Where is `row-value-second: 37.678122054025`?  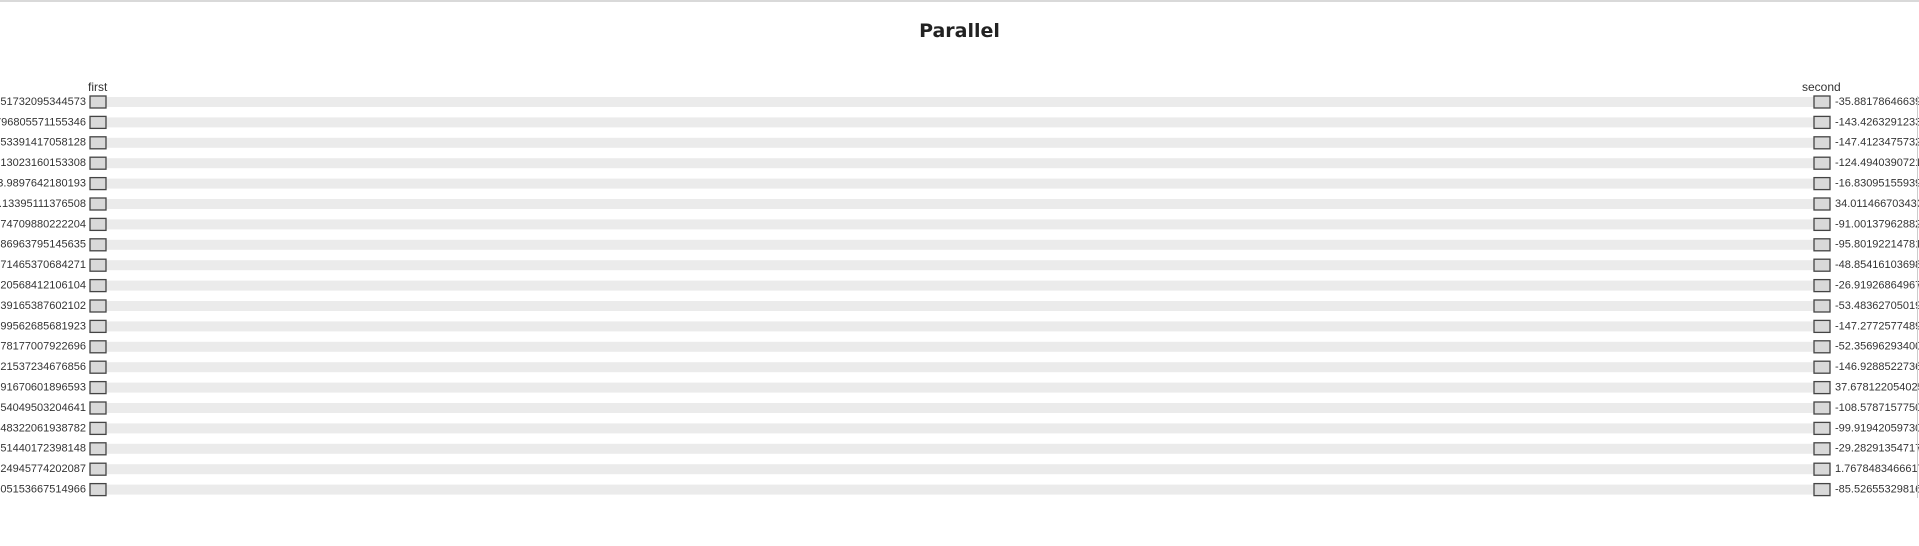 row-value-second: 37.678122054025 is located at coordinates (1877, 388).